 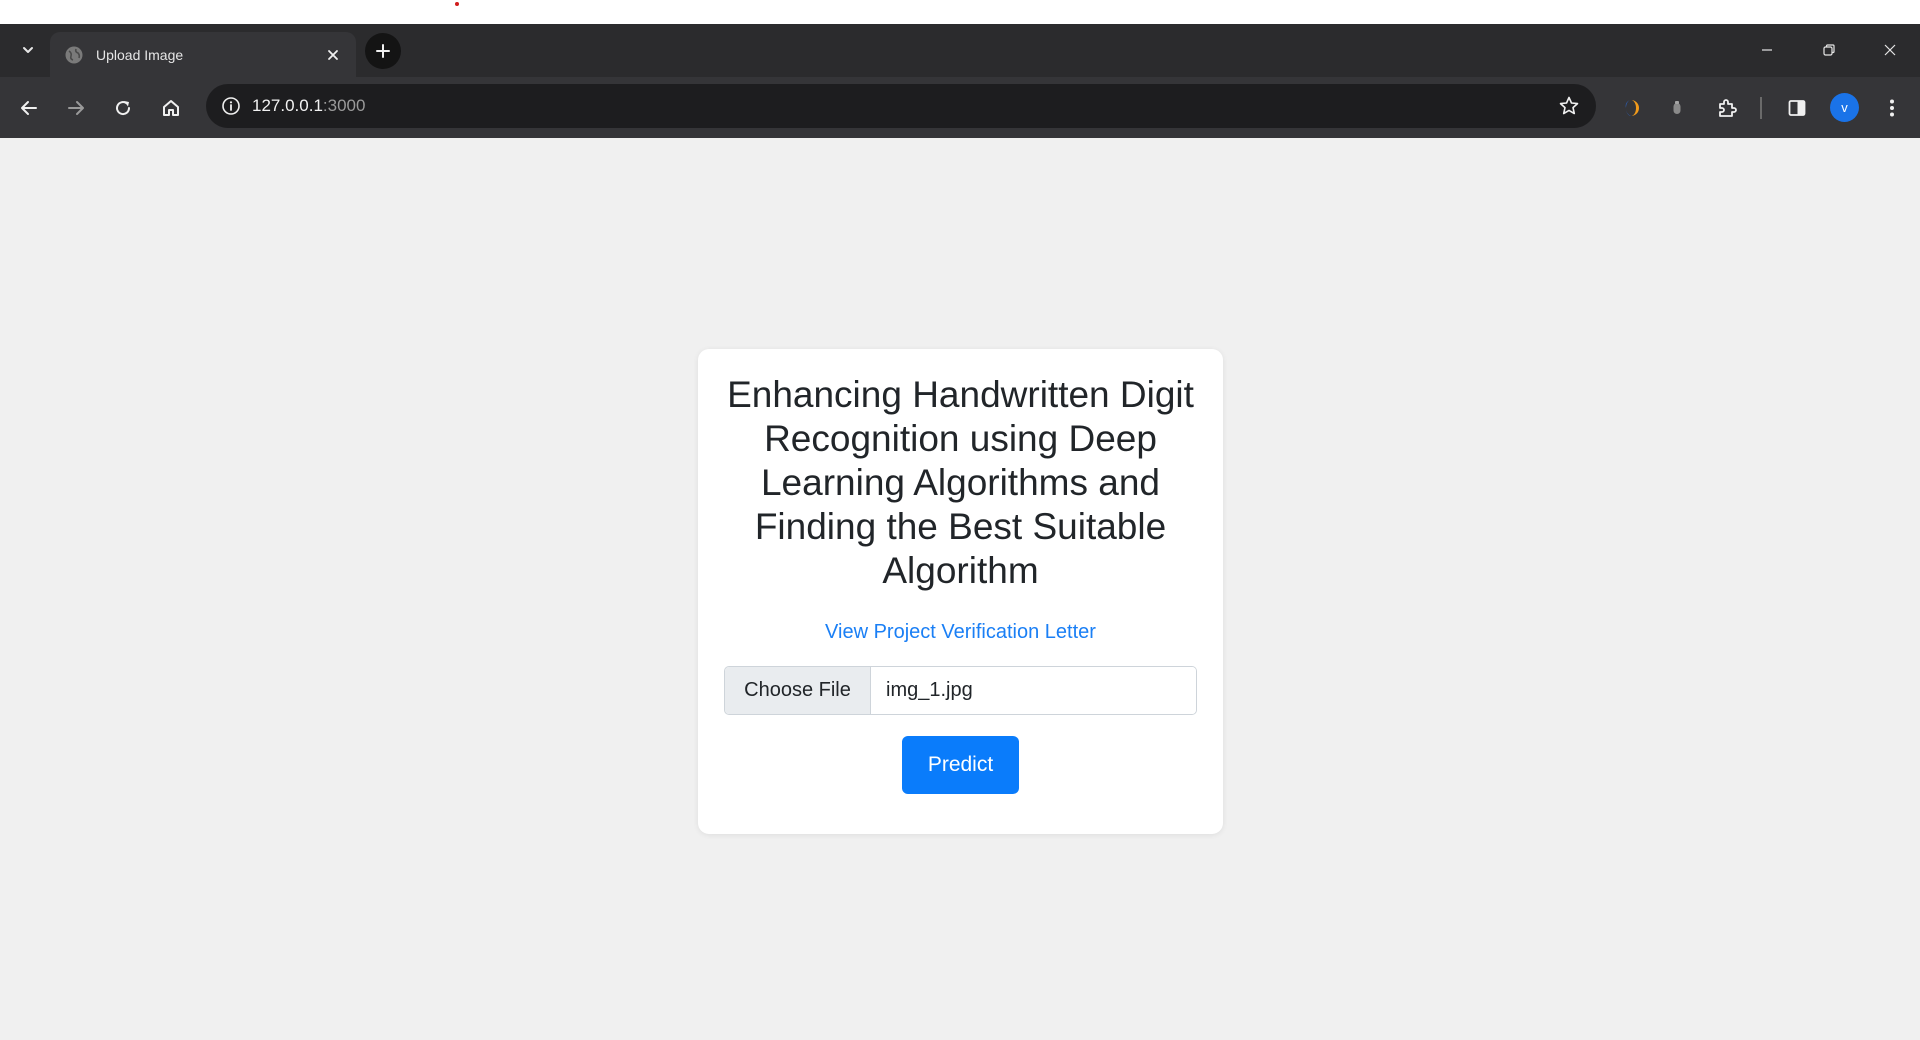 I want to click on reload-button, so click(x=123, y=108).